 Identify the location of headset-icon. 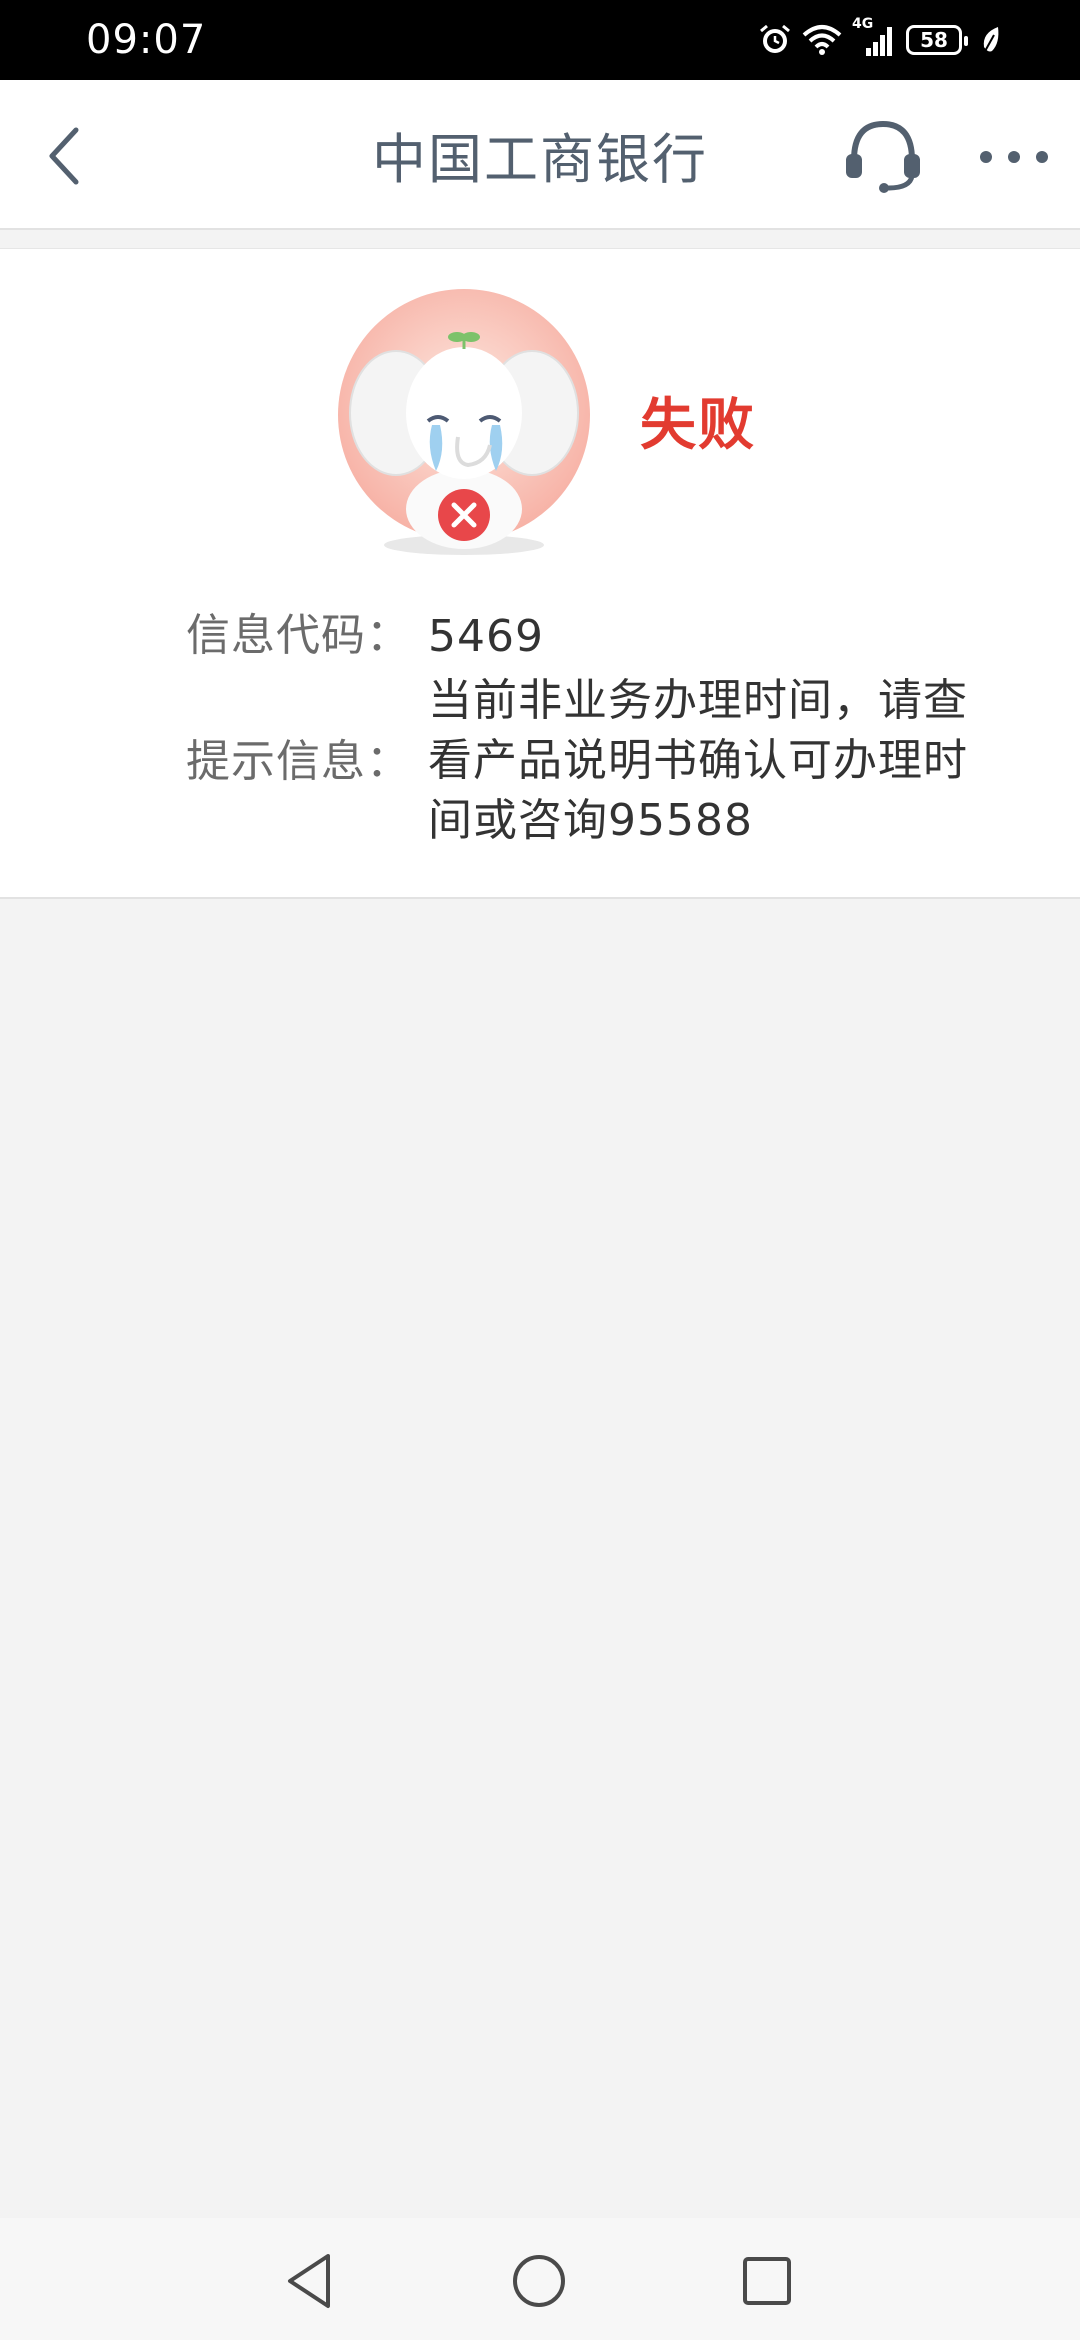
(883, 156).